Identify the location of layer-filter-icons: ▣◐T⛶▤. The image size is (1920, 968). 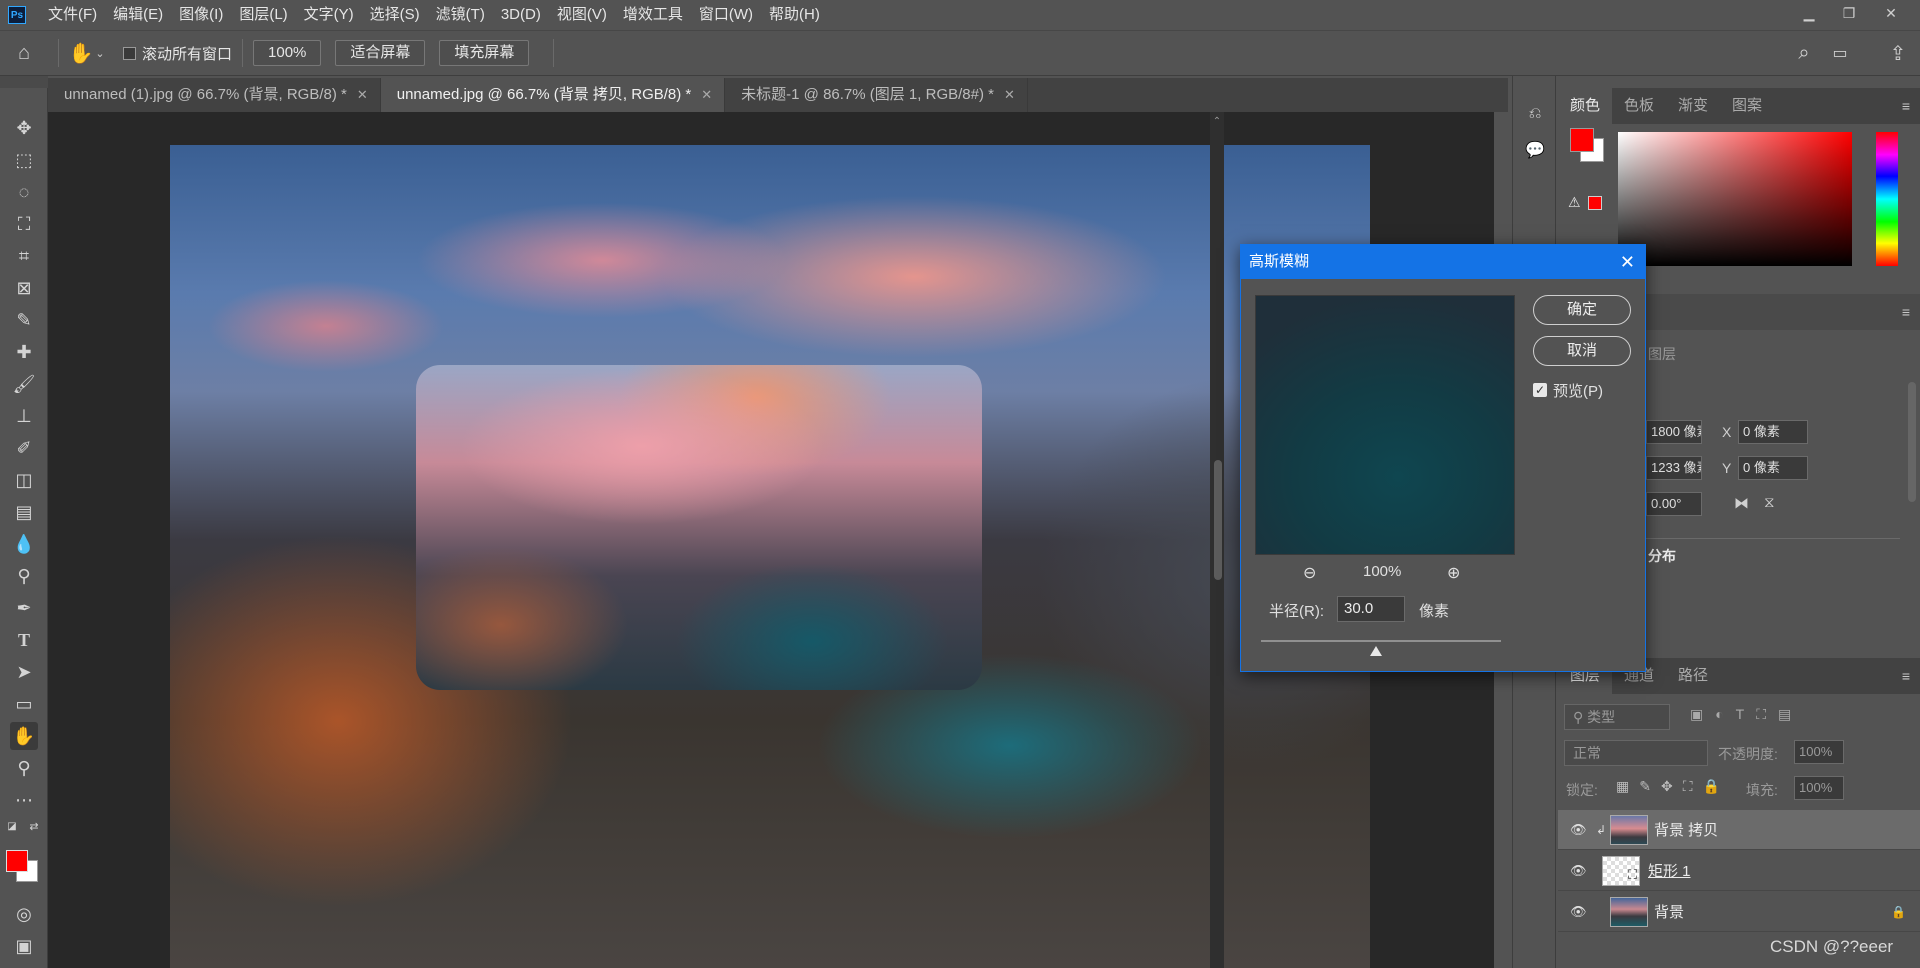
(1746, 714).